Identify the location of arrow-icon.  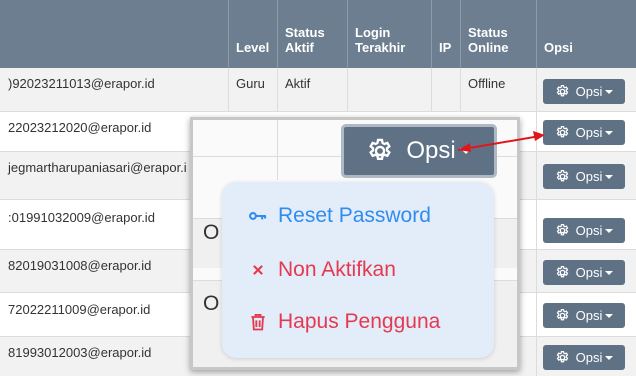
(501, 141).